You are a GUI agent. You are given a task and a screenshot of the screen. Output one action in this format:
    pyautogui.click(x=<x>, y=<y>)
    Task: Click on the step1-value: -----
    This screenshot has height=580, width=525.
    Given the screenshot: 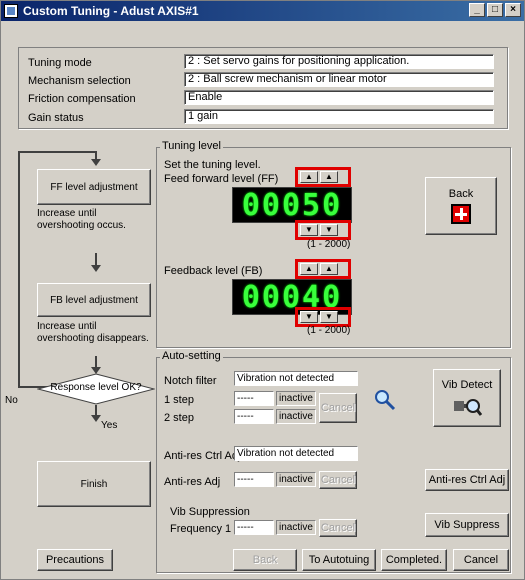 What is the action you would take?
    pyautogui.click(x=254, y=398)
    